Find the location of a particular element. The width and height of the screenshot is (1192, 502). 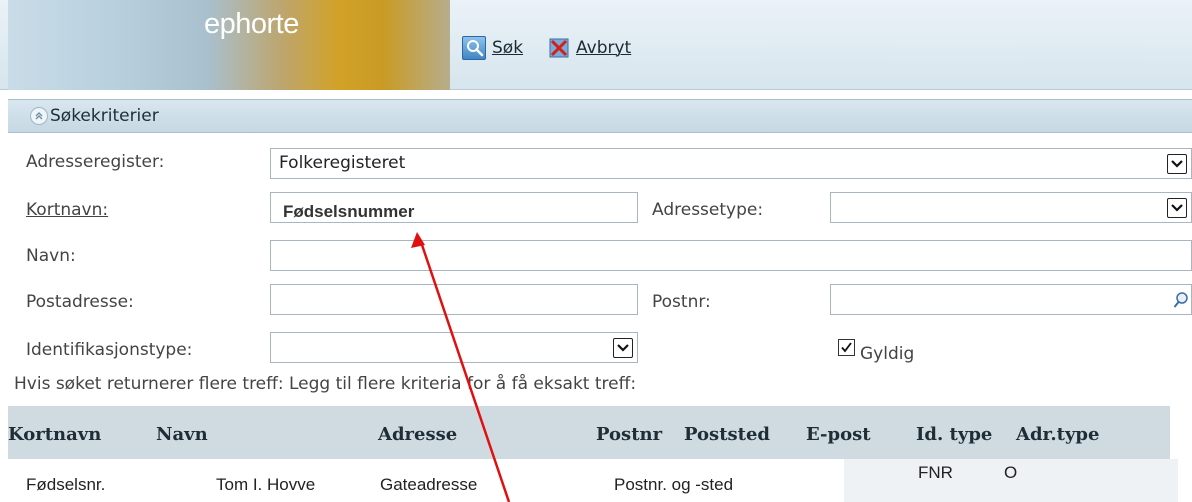

search-criteria-header: Søkekriterier is located at coordinates (600, 116).